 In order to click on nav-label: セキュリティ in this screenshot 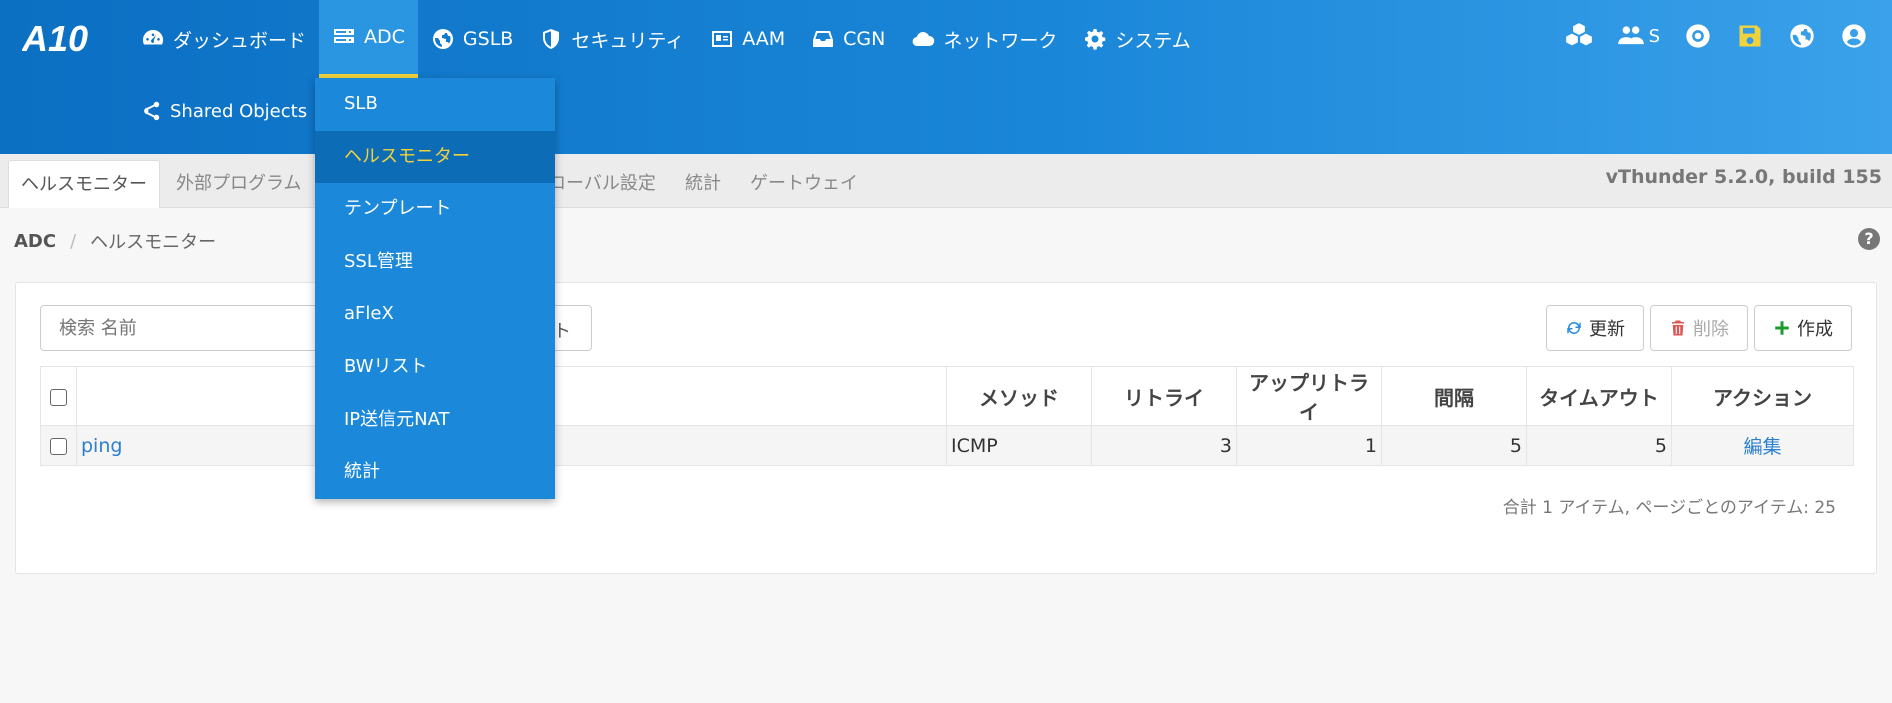, I will do `click(628, 40)`.